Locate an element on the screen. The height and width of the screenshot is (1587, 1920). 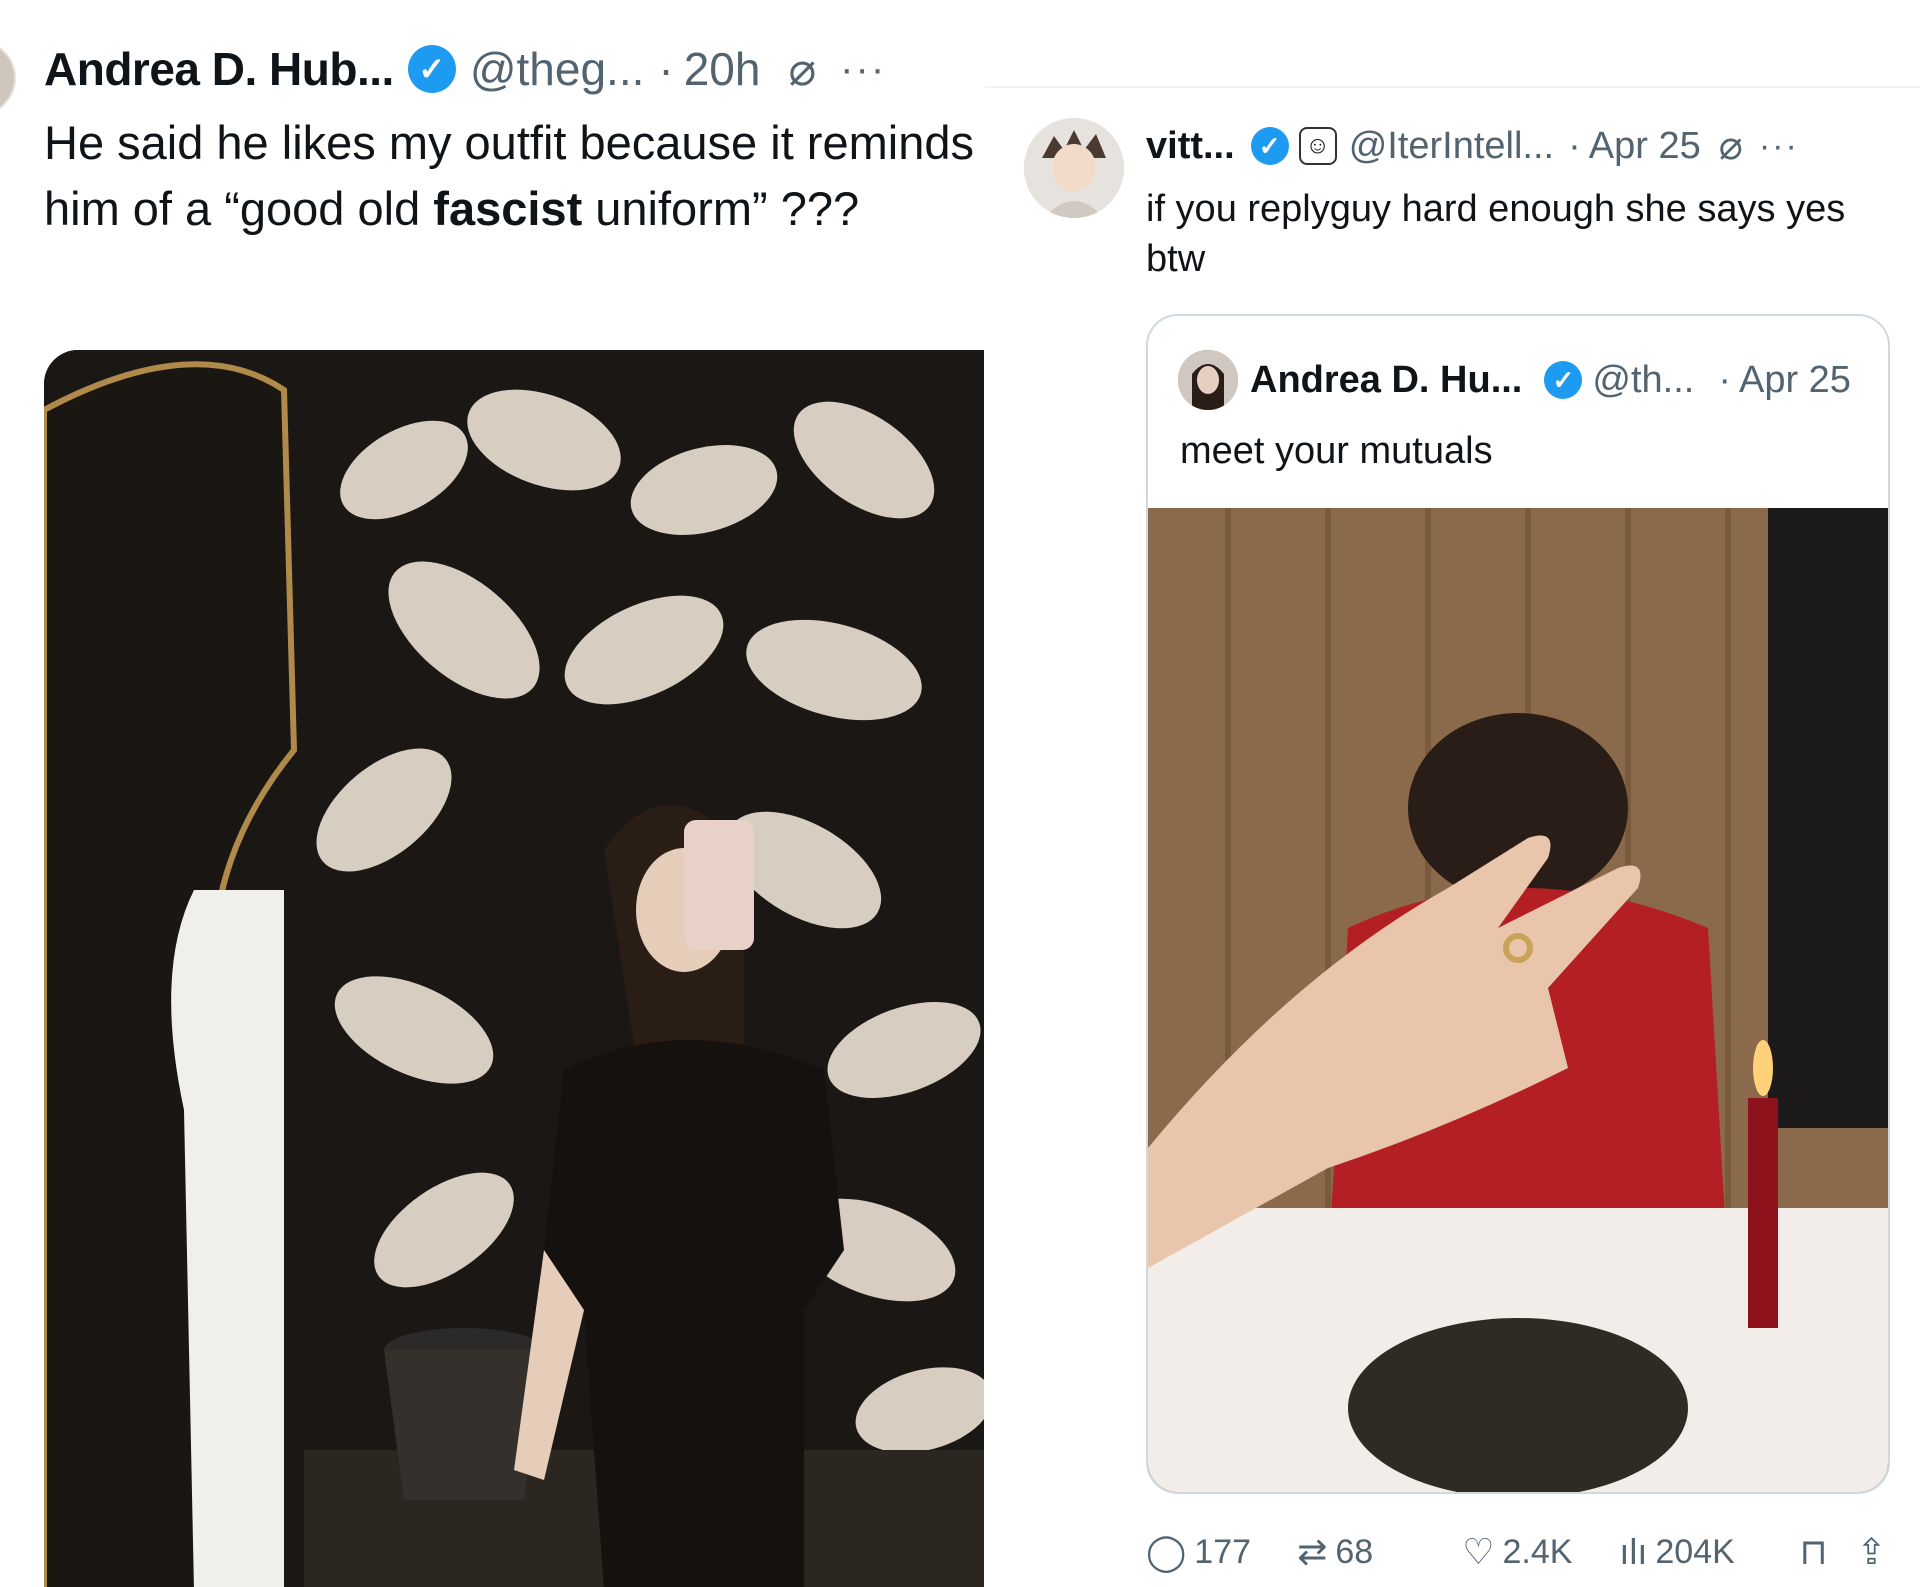
left-tweet-text-part2: uniform” ??? is located at coordinates (721, 208).